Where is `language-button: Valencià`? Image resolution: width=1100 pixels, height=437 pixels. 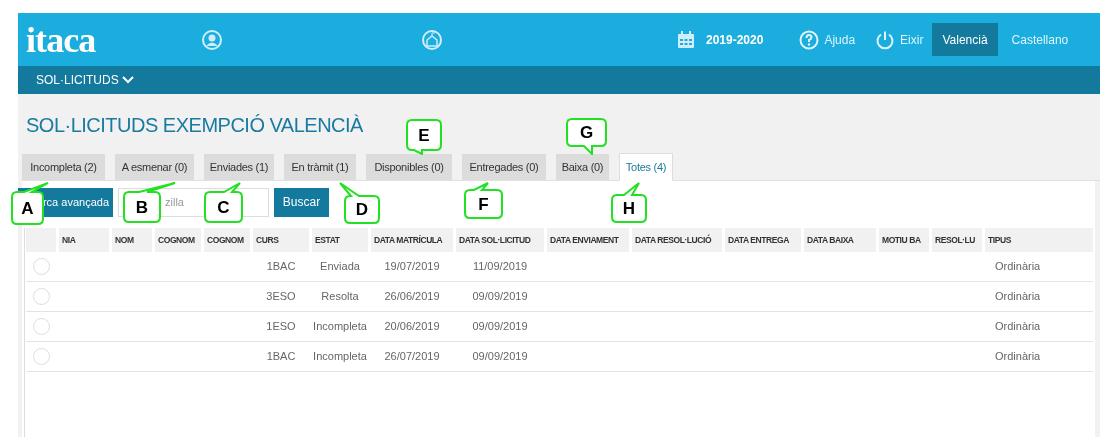 language-button: Valencià is located at coordinates (965, 39).